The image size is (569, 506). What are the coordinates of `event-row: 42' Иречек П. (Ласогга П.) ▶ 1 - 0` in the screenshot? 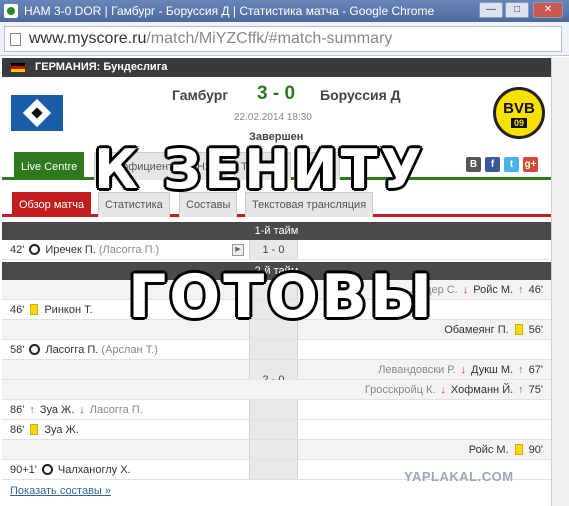 It's located at (276, 250).